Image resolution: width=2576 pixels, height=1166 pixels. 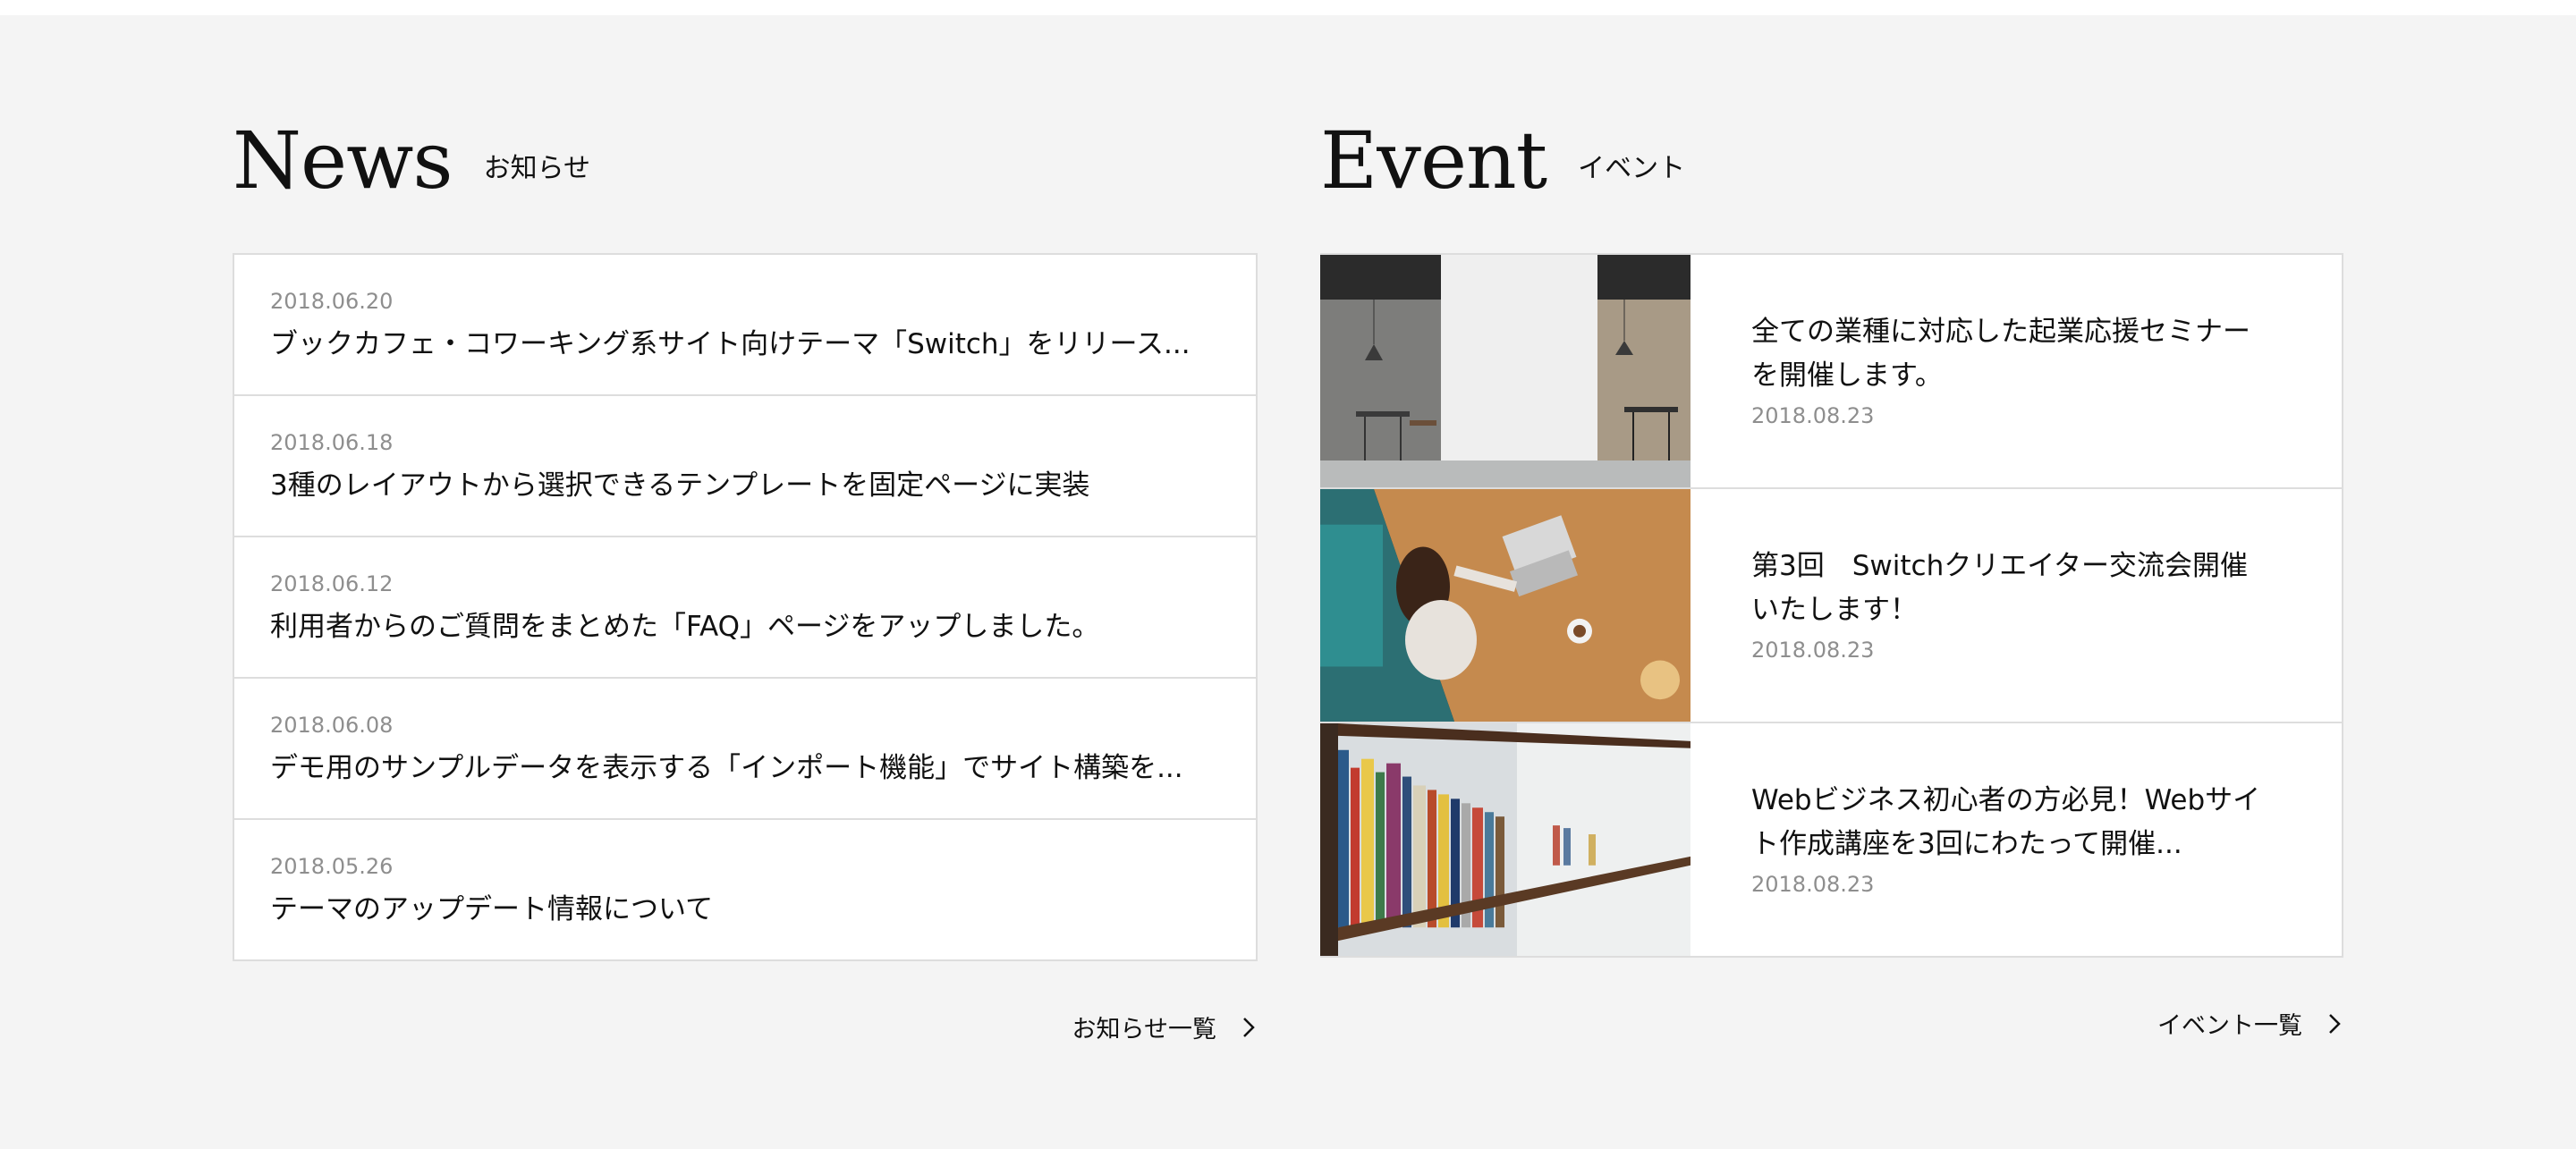 I want to click on news-date: 2018.05.26, so click(x=332, y=866).